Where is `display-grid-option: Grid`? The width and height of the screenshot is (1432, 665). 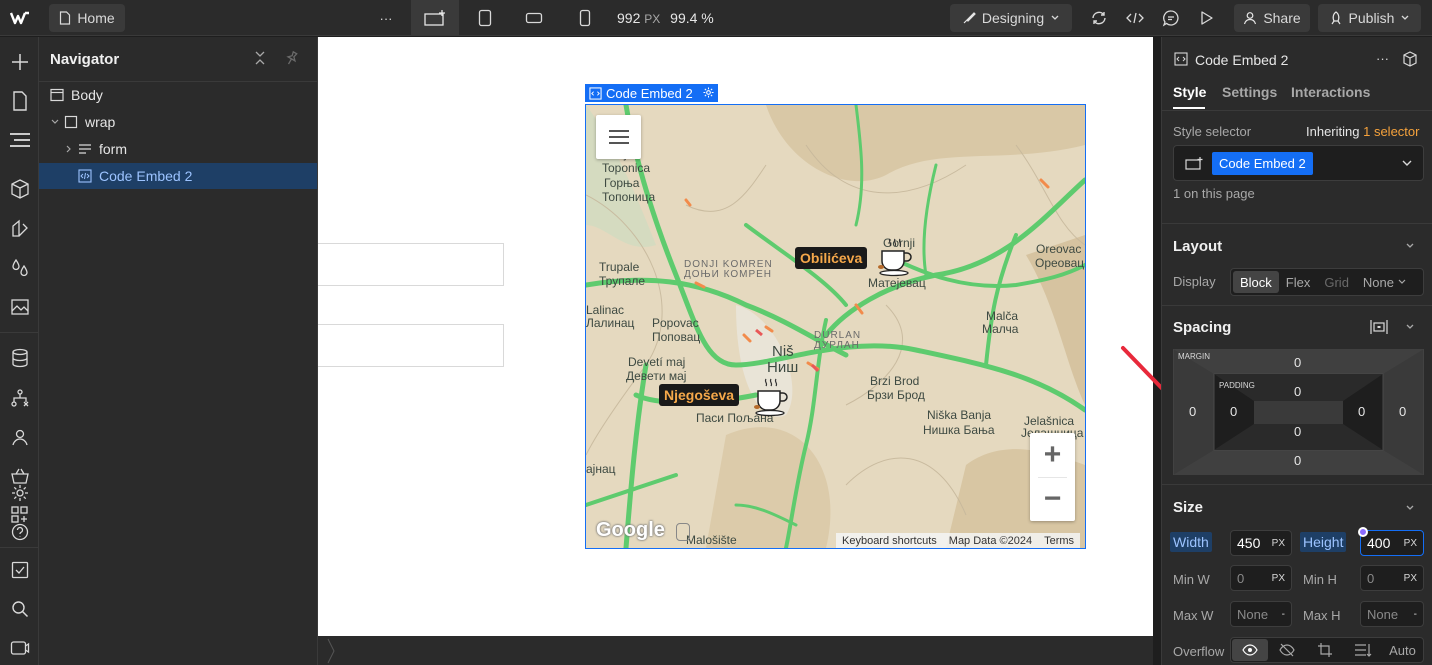
display-grid-option: Grid is located at coordinates (1336, 282).